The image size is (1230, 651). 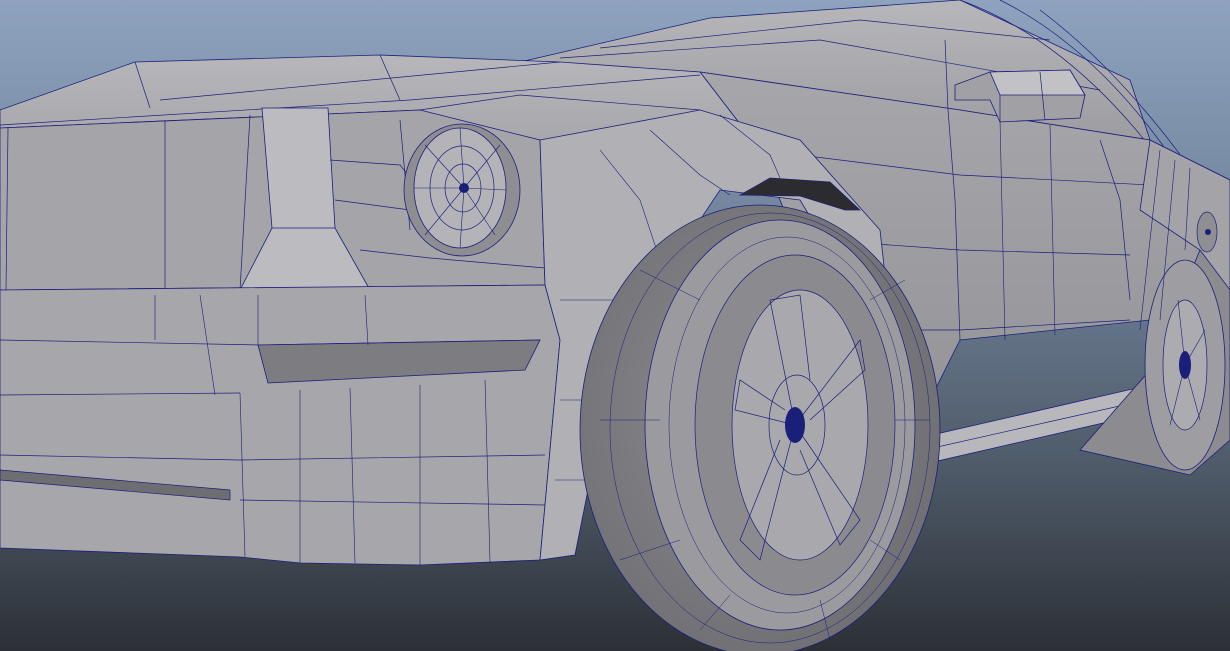 I want to click on headlight-mesh, so click(x=462, y=190).